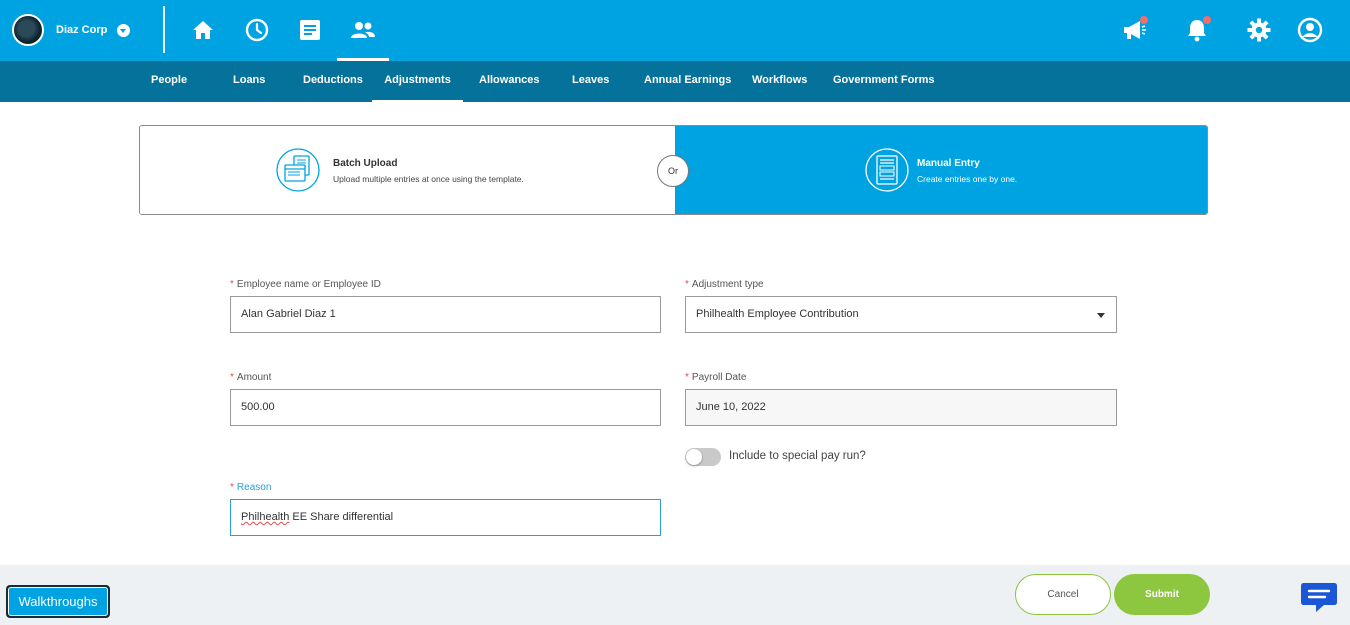 The height and width of the screenshot is (625, 1350). What do you see at coordinates (1310, 30) in the screenshot?
I see `user-account-icon` at bounding box center [1310, 30].